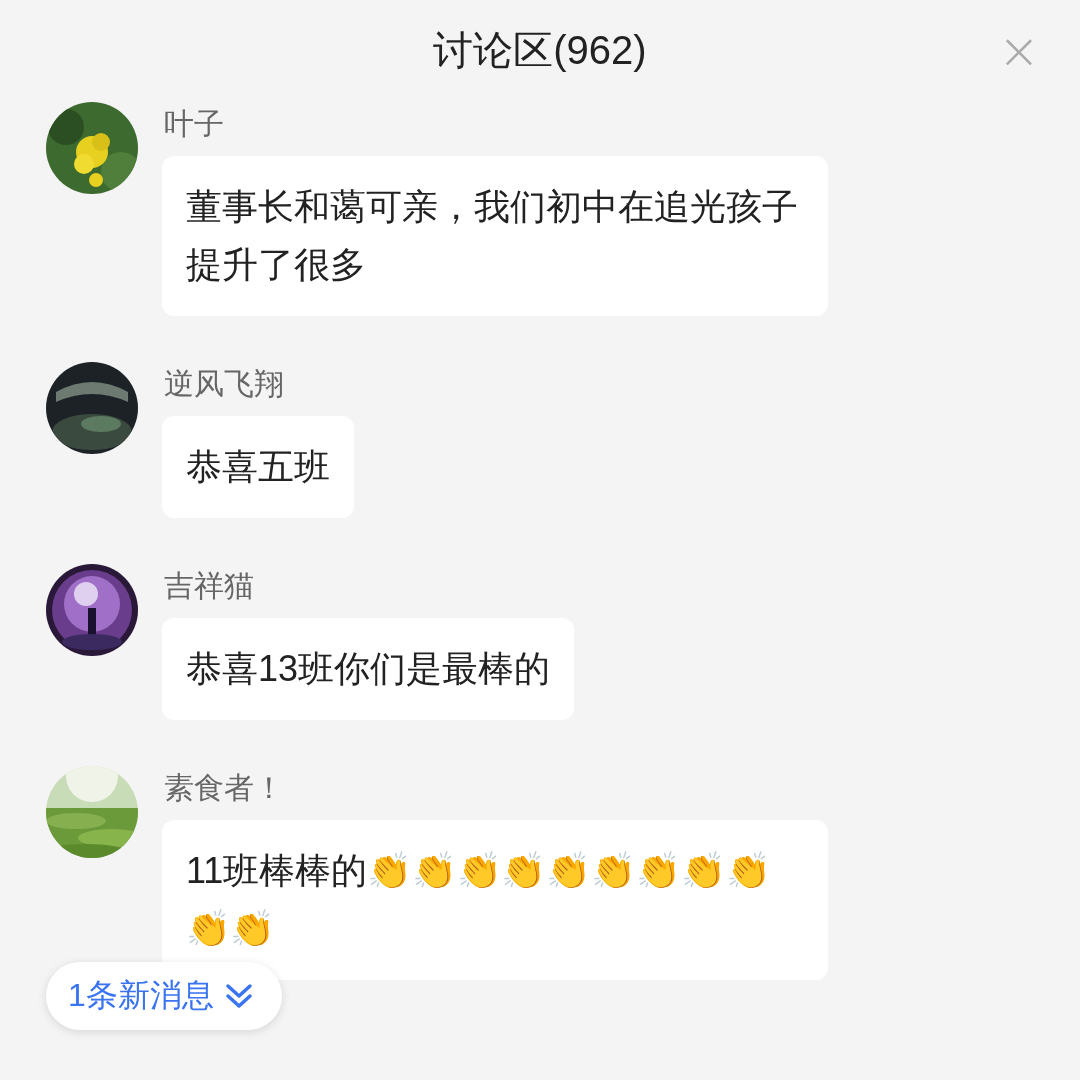  Describe the element at coordinates (238, 996) in the screenshot. I see `double-chevron-down-icon` at that location.